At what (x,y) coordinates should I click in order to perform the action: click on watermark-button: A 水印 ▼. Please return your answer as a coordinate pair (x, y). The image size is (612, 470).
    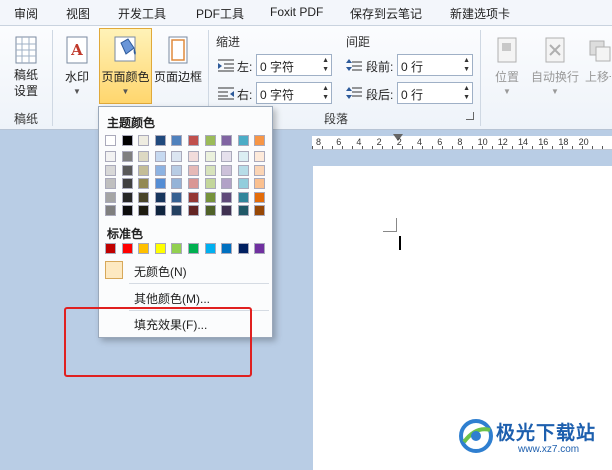
    Looking at the image, I should click on (77, 66).